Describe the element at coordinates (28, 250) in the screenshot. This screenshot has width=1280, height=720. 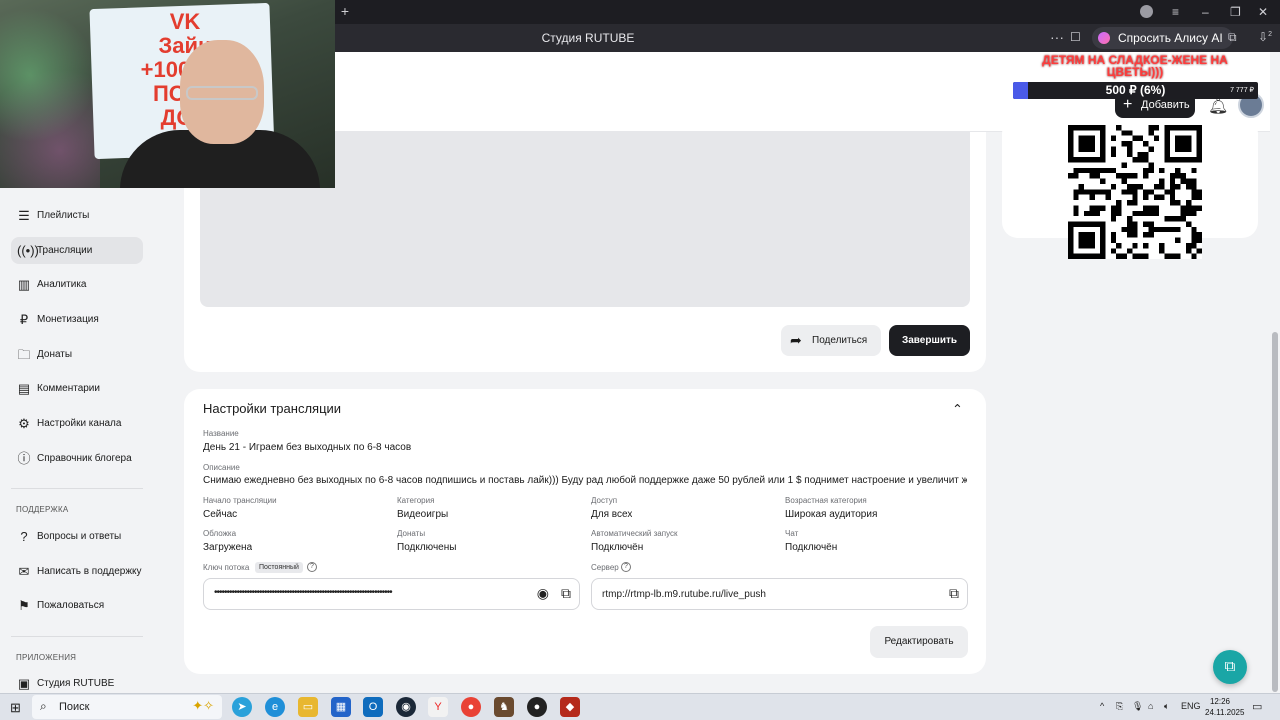
I see `broadcast-icon: ((•))` at that location.